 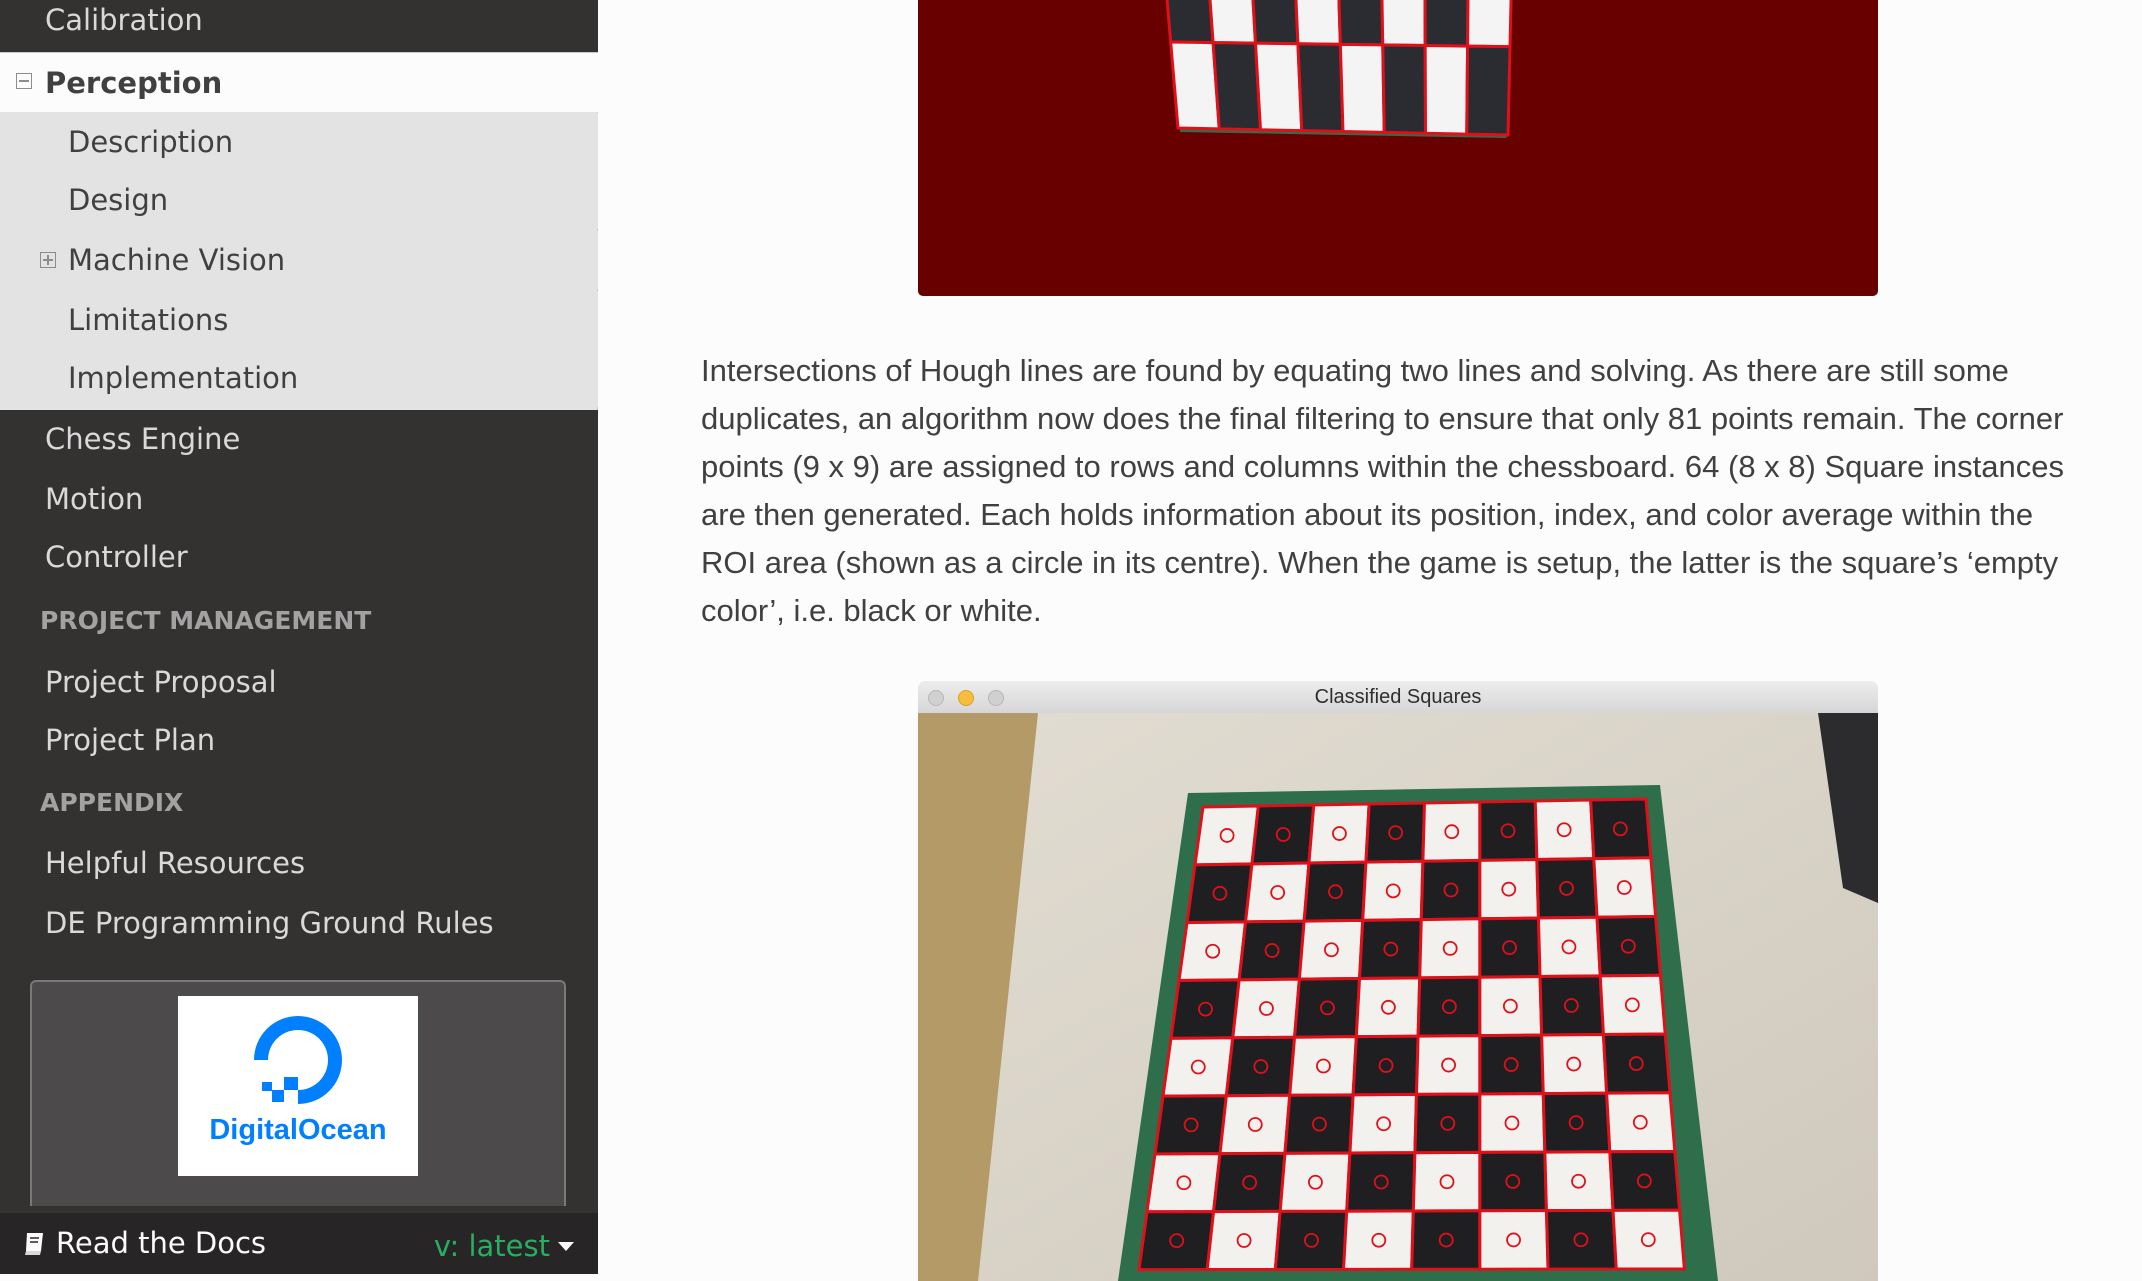 What do you see at coordinates (130, 740) in the screenshot?
I see `nav-item-label: Project Plan` at bounding box center [130, 740].